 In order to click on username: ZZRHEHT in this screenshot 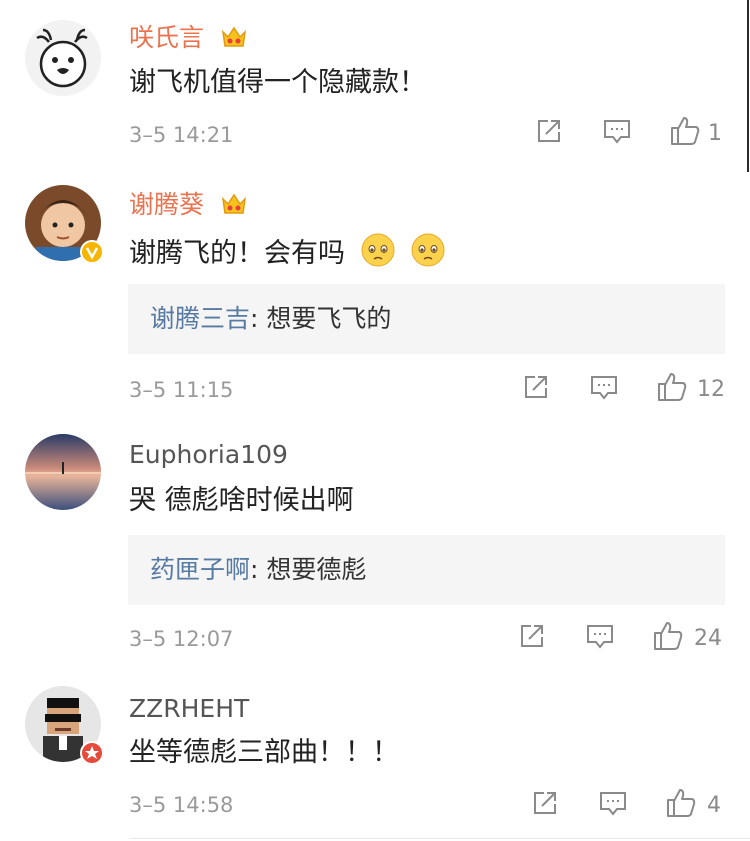, I will do `click(189, 709)`.